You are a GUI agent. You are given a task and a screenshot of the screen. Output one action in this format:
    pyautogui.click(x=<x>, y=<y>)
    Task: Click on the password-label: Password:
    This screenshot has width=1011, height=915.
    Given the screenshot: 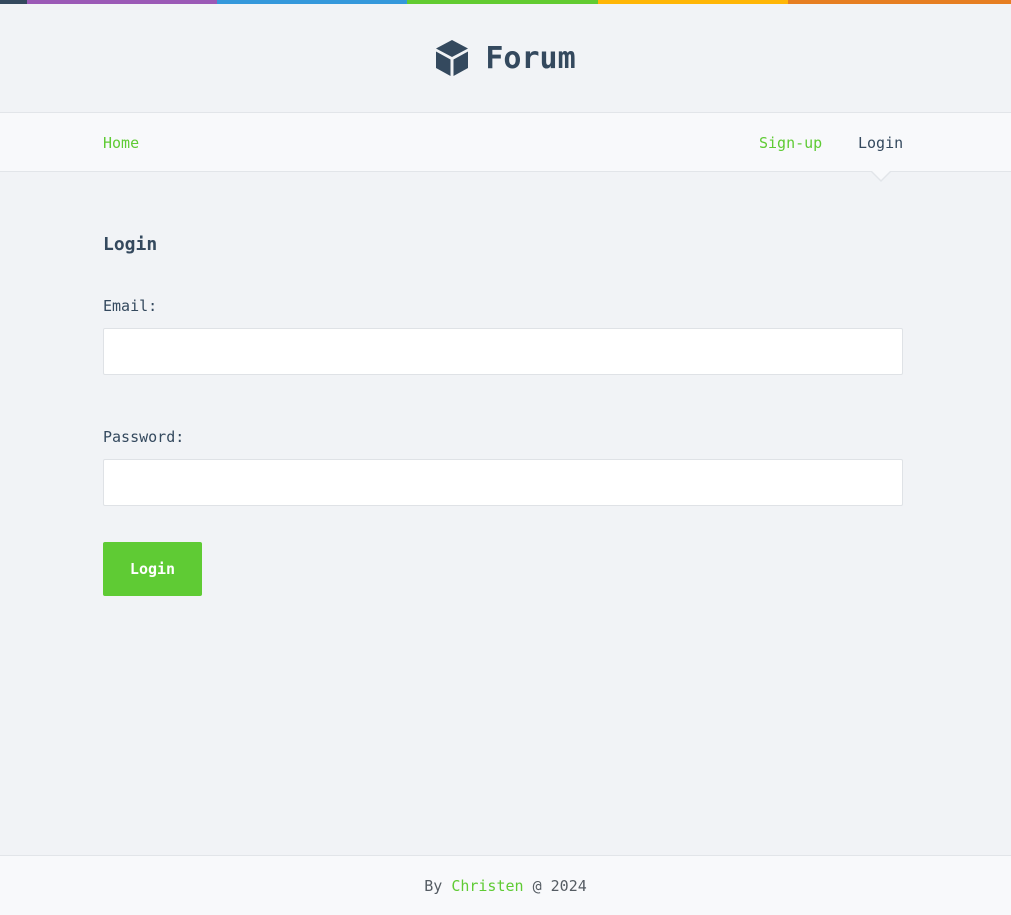 What is the action you would take?
    pyautogui.click(x=144, y=437)
    